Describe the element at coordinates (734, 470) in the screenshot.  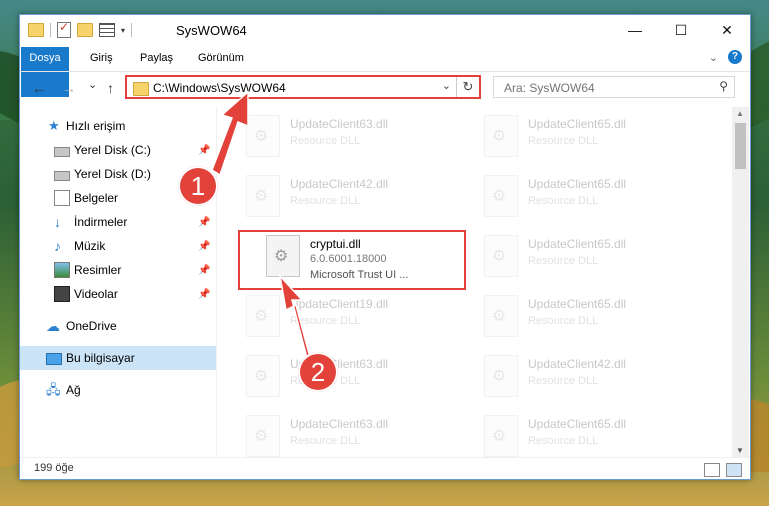
I see `large-icons-view-icon` at that location.